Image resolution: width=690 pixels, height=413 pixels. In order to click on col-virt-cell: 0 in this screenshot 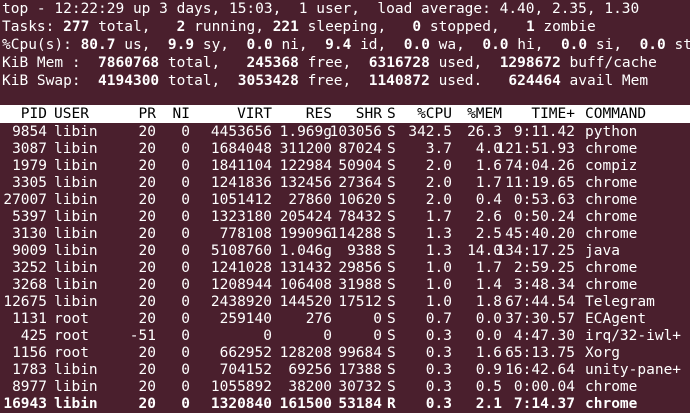, I will do `click(267, 336)`.